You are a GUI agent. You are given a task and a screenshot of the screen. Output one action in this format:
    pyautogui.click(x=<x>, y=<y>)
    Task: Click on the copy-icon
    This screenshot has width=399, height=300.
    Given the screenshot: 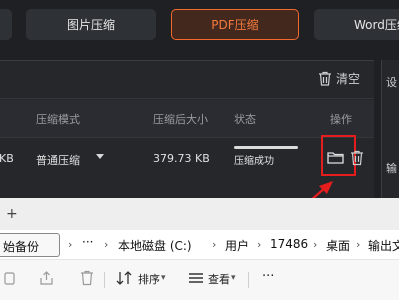 What is the action you would take?
    pyautogui.click(x=11, y=278)
    